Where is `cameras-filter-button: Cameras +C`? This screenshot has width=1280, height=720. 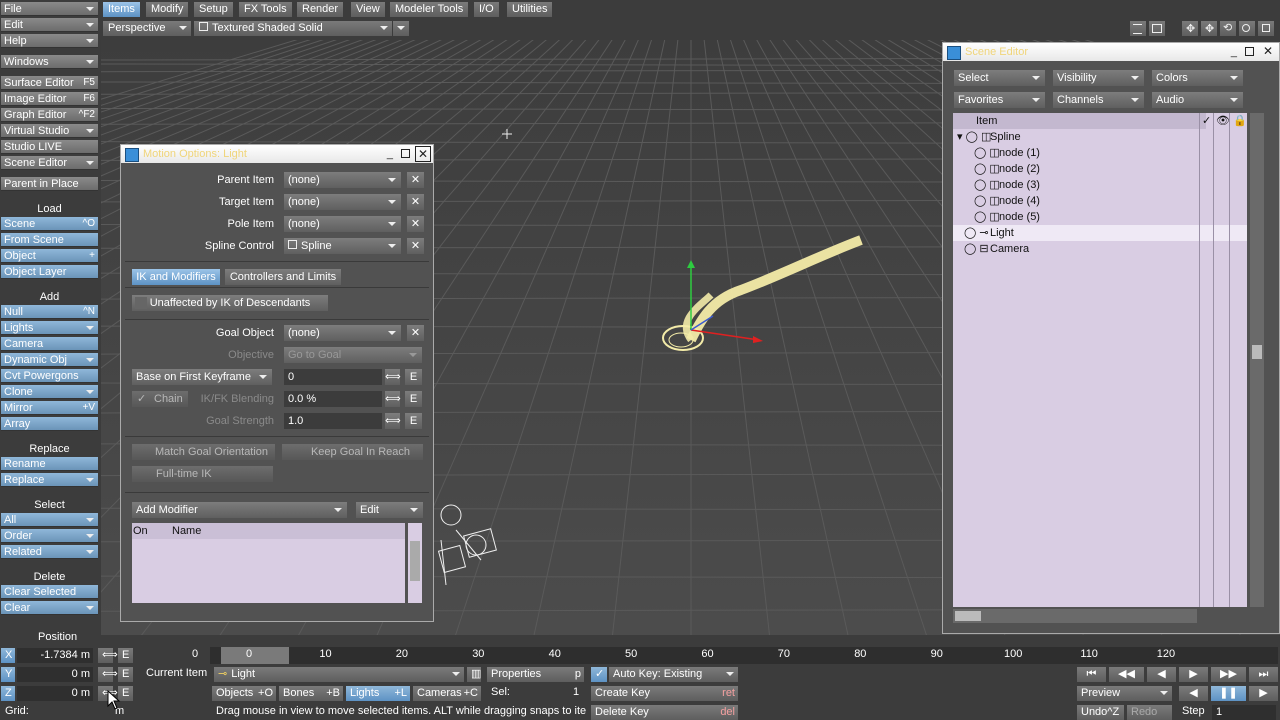 cameras-filter-button: Cameras +C is located at coordinates (447, 693).